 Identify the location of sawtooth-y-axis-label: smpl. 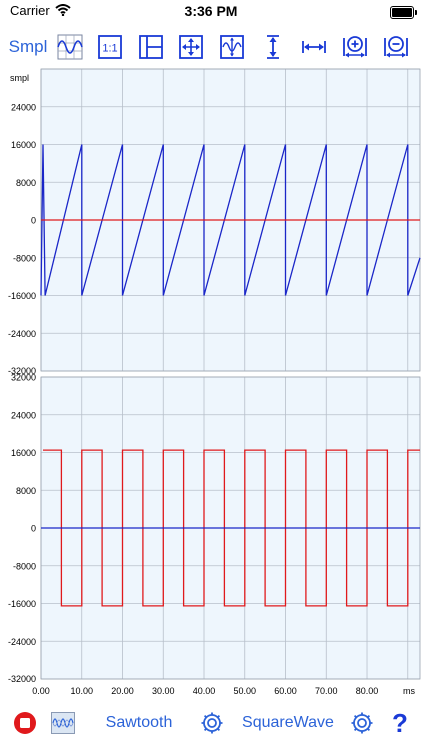
(19, 78).